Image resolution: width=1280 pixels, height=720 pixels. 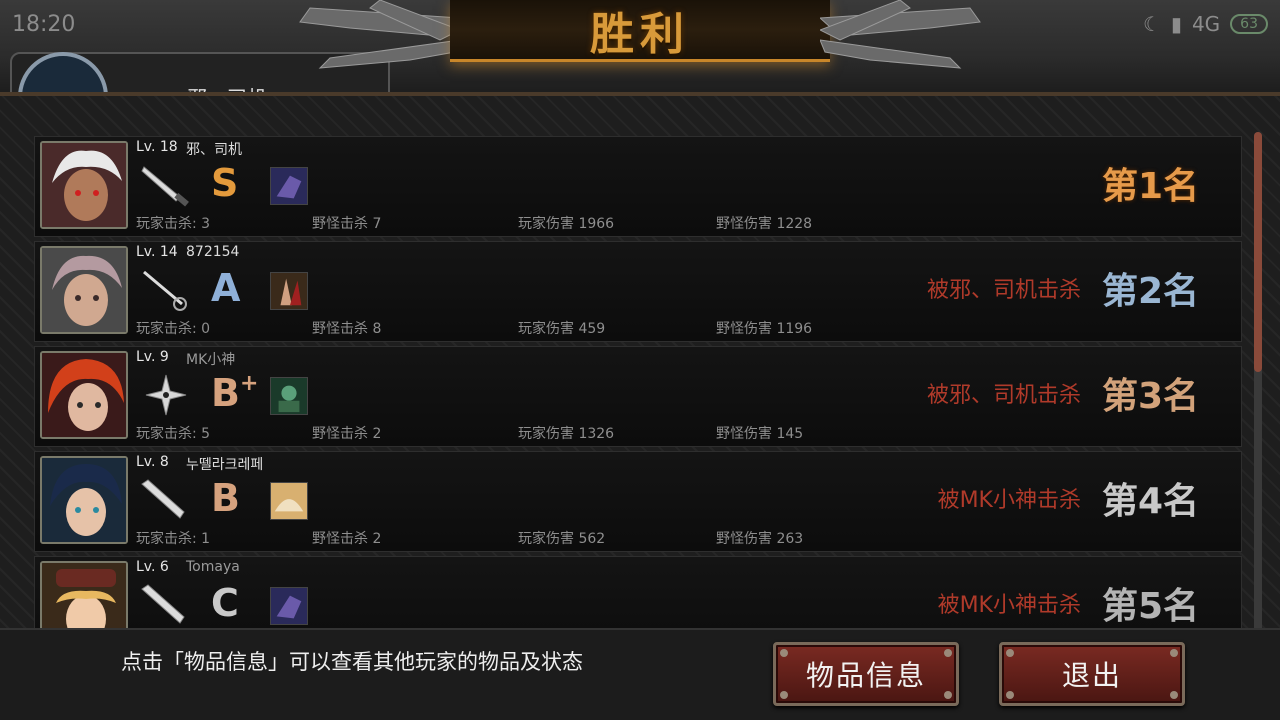 I want to click on player-name: 872154, so click(x=213, y=252).